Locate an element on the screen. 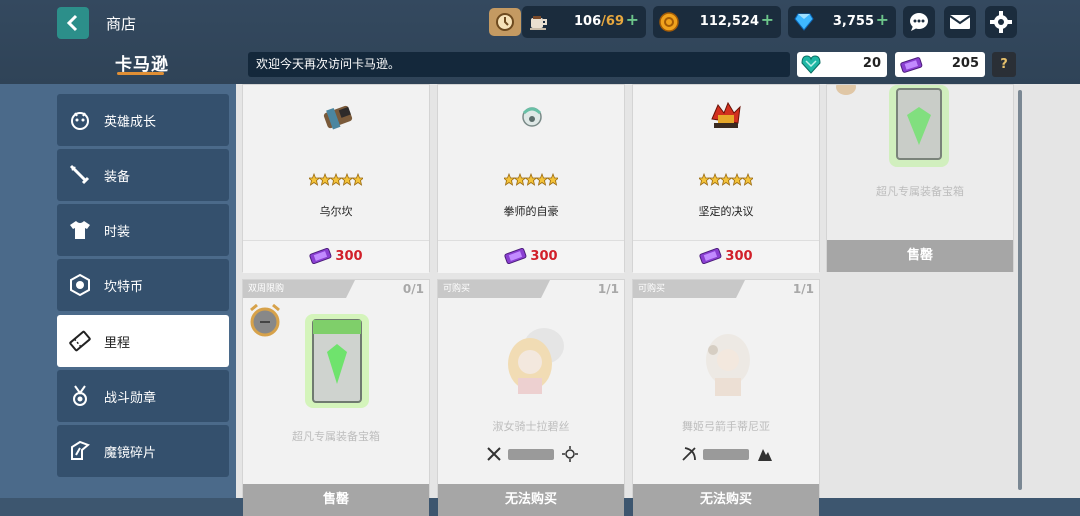  shop-item-card: 乌尔坎 300 is located at coordinates (336, 178).